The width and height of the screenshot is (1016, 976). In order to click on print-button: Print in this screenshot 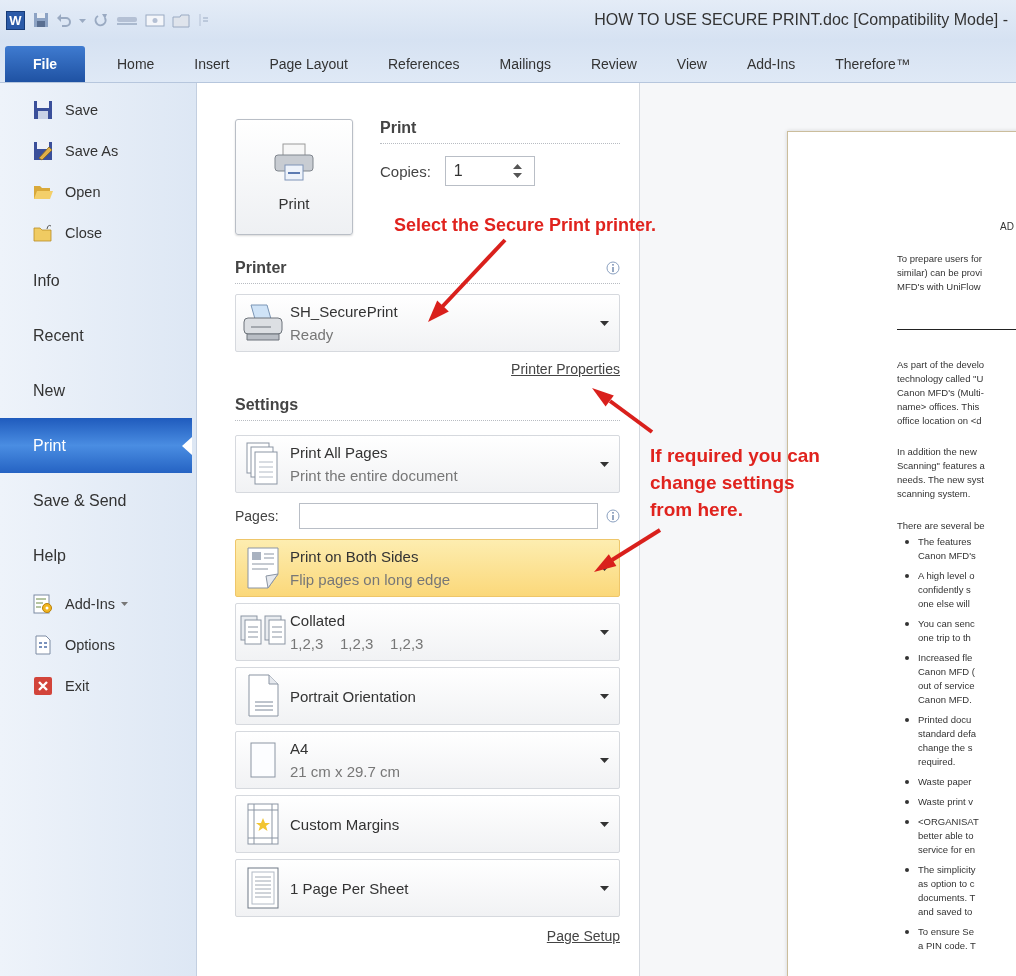, I will do `click(294, 177)`.